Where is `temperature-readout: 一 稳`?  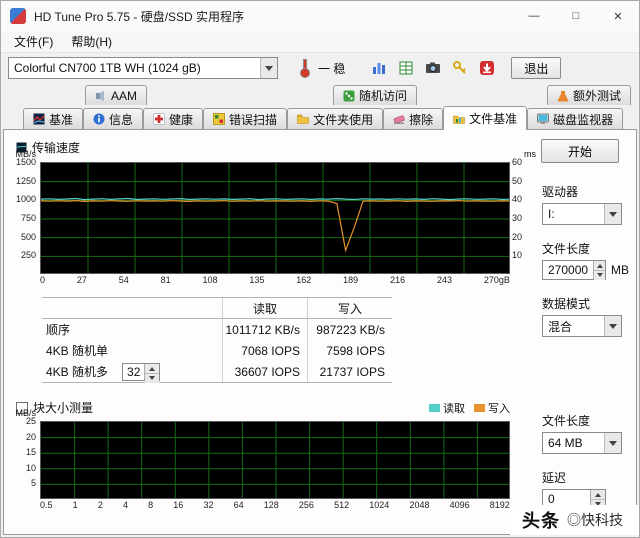 temperature-readout: 一 稳 is located at coordinates (332, 68).